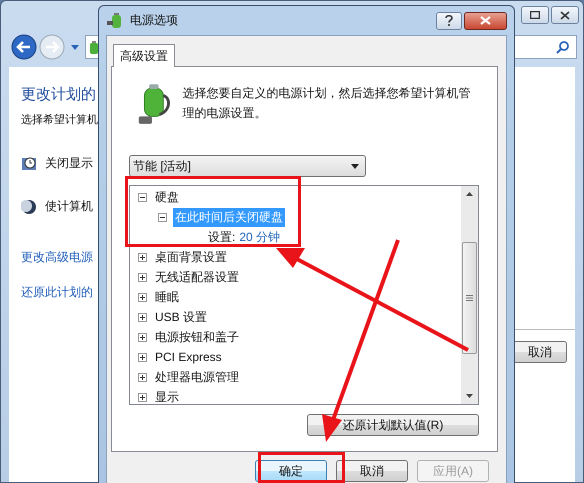 Image resolution: width=584 pixels, height=483 pixels. Describe the element at coordinates (59, 119) in the screenshot. I see `page-subheading: 选择希望计算机` at that location.